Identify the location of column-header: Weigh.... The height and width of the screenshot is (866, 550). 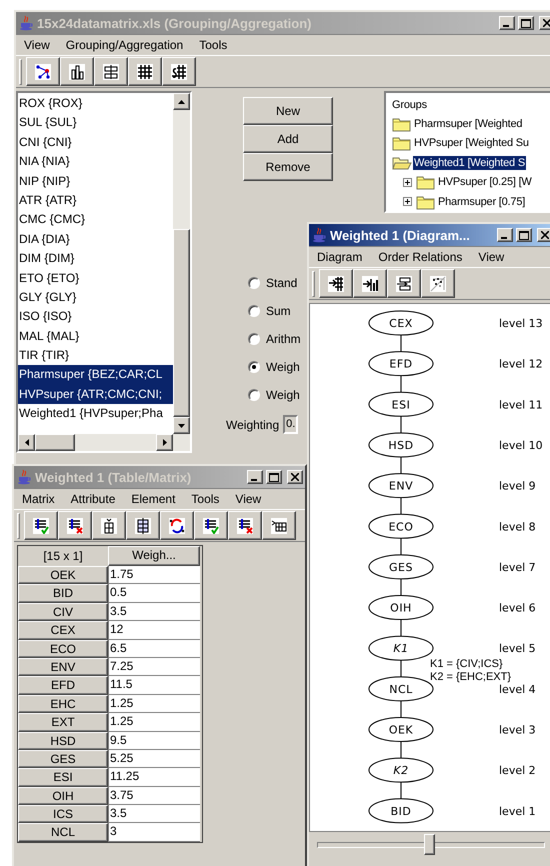
(154, 556).